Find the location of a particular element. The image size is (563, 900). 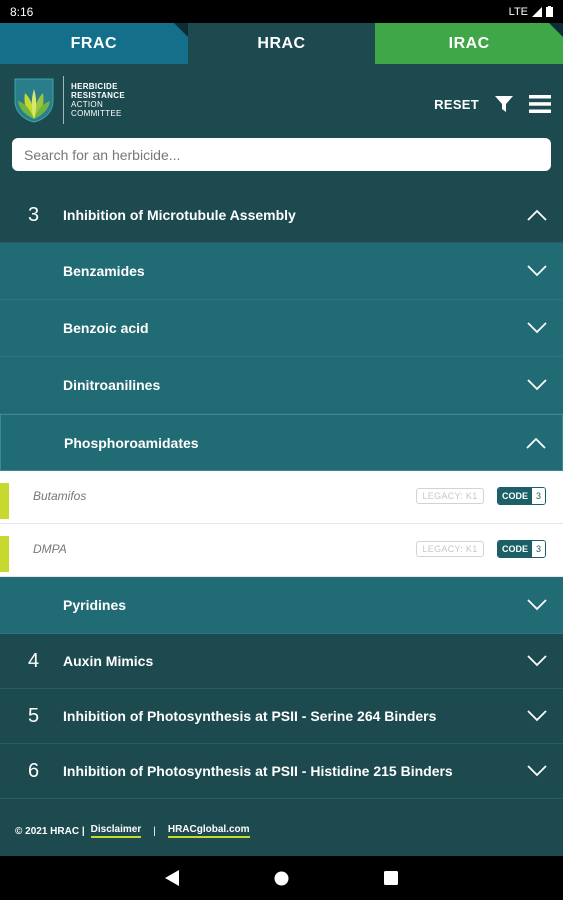

subgroup-row-pyridines: Pyridines is located at coordinates (281, 605).